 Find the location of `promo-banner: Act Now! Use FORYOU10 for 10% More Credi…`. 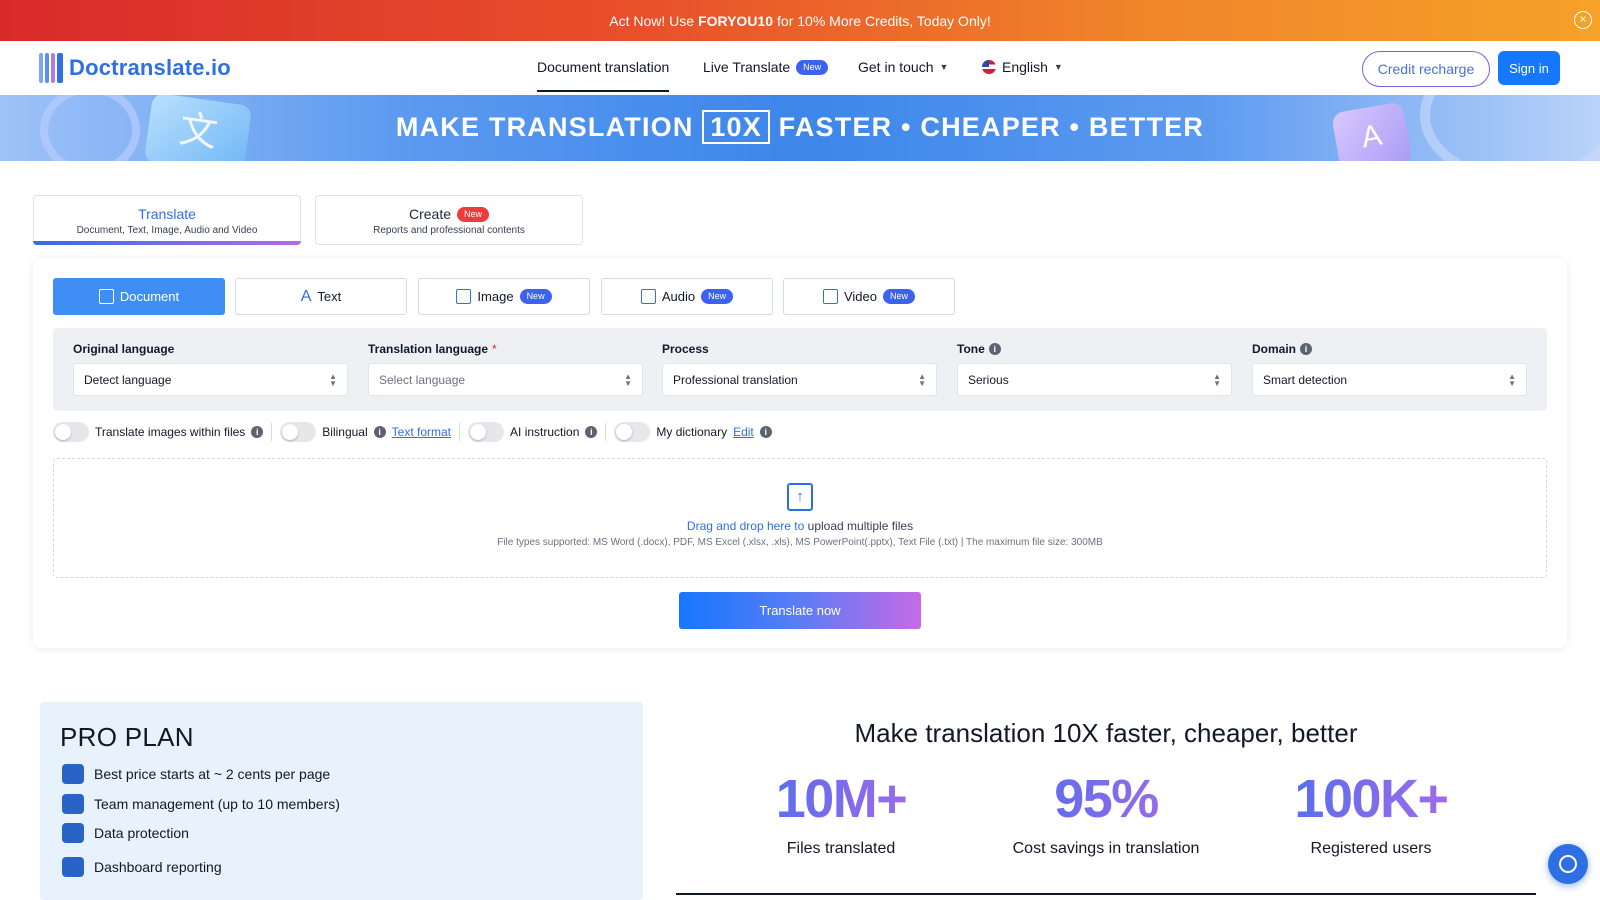

promo-banner: Act Now! Use FORYOU10 for 10% More Credi… is located at coordinates (800, 20).